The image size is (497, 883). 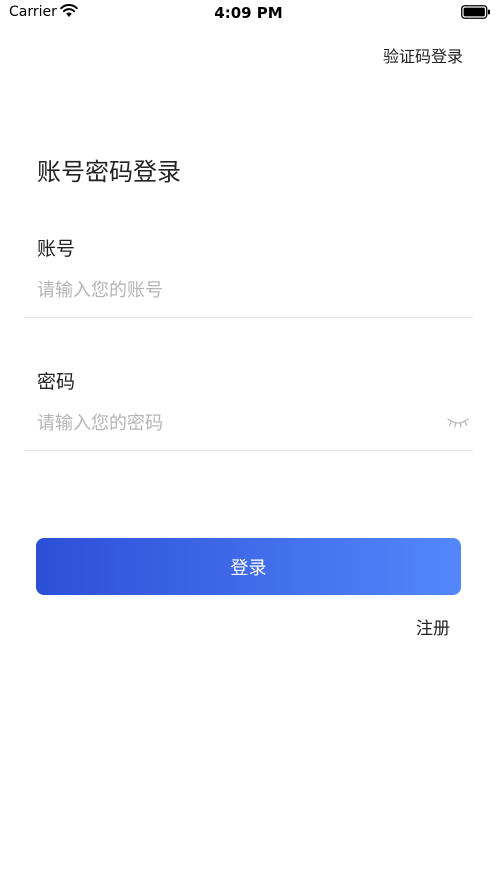 What do you see at coordinates (56, 249) in the screenshot?
I see `account-label: 账号` at bounding box center [56, 249].